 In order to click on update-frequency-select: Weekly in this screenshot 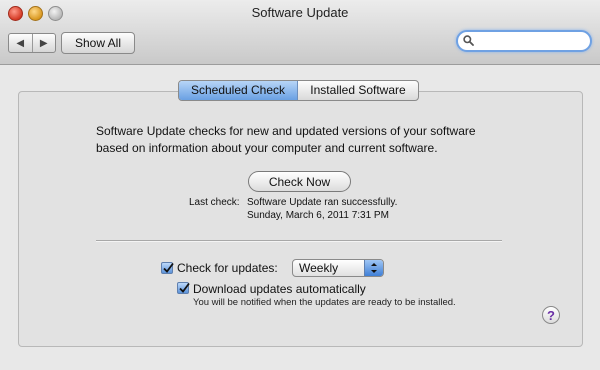, I will do `click(338, 268)`.